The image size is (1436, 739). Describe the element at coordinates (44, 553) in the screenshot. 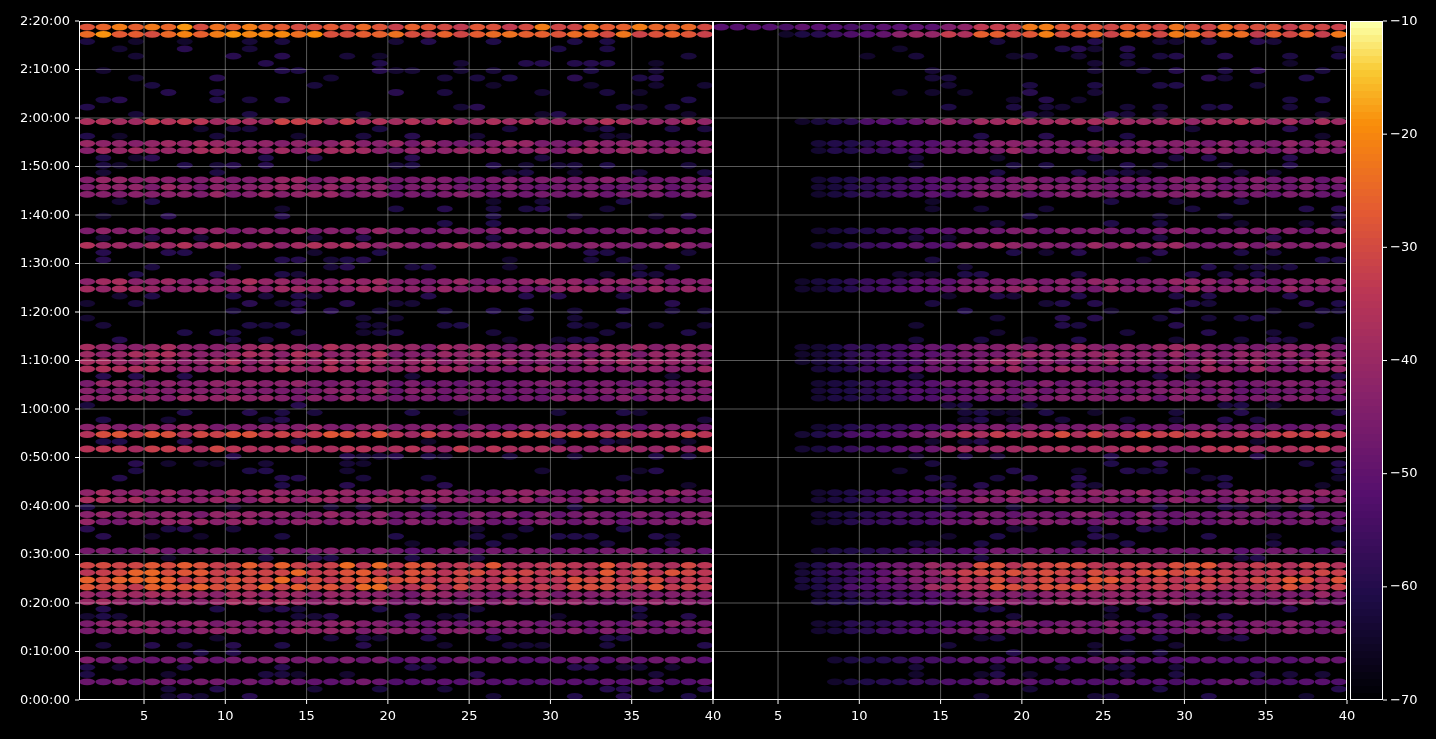

I see `axis-tick-label: 0:30:00` at that location.